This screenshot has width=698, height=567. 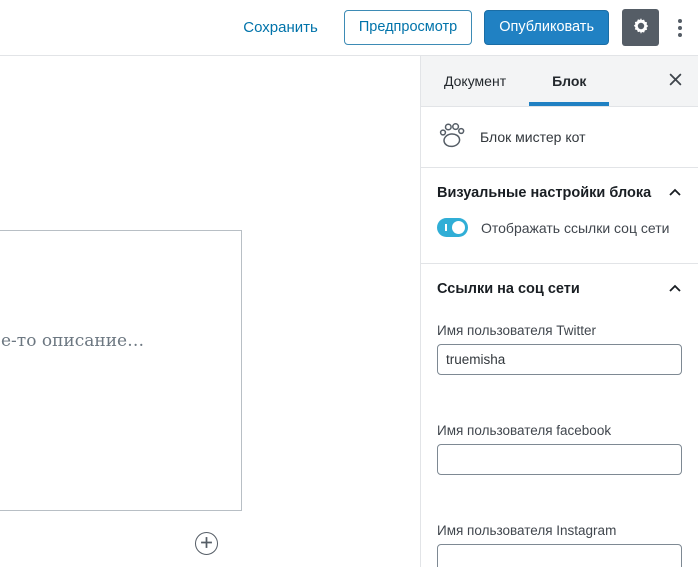 I want to click on field-group-twitter: Имя пользователя Twitter, so click(x=559, y=349).